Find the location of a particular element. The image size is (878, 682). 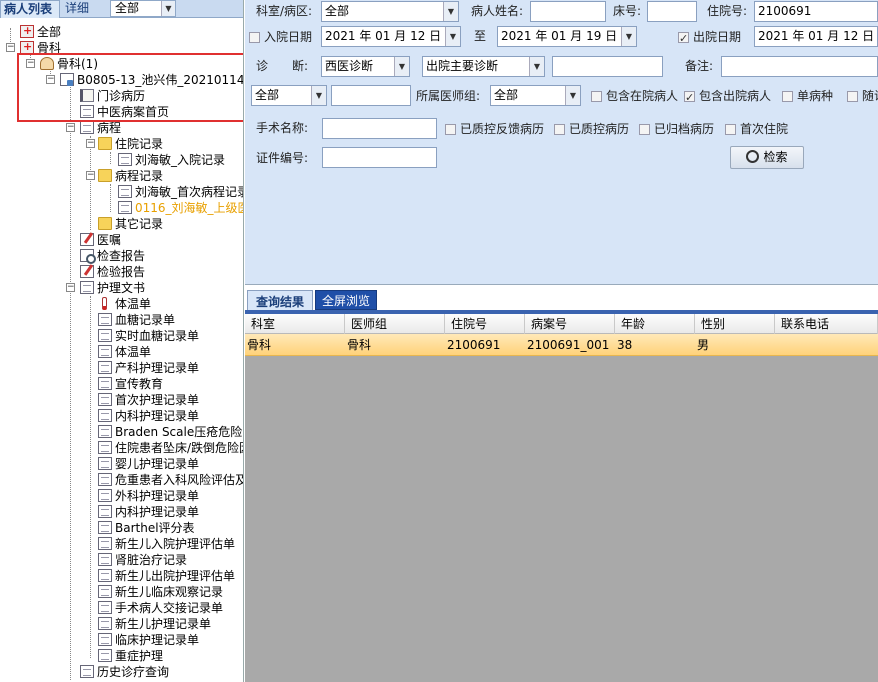

column-header: 住院号 is located at coordinates (485, 324).